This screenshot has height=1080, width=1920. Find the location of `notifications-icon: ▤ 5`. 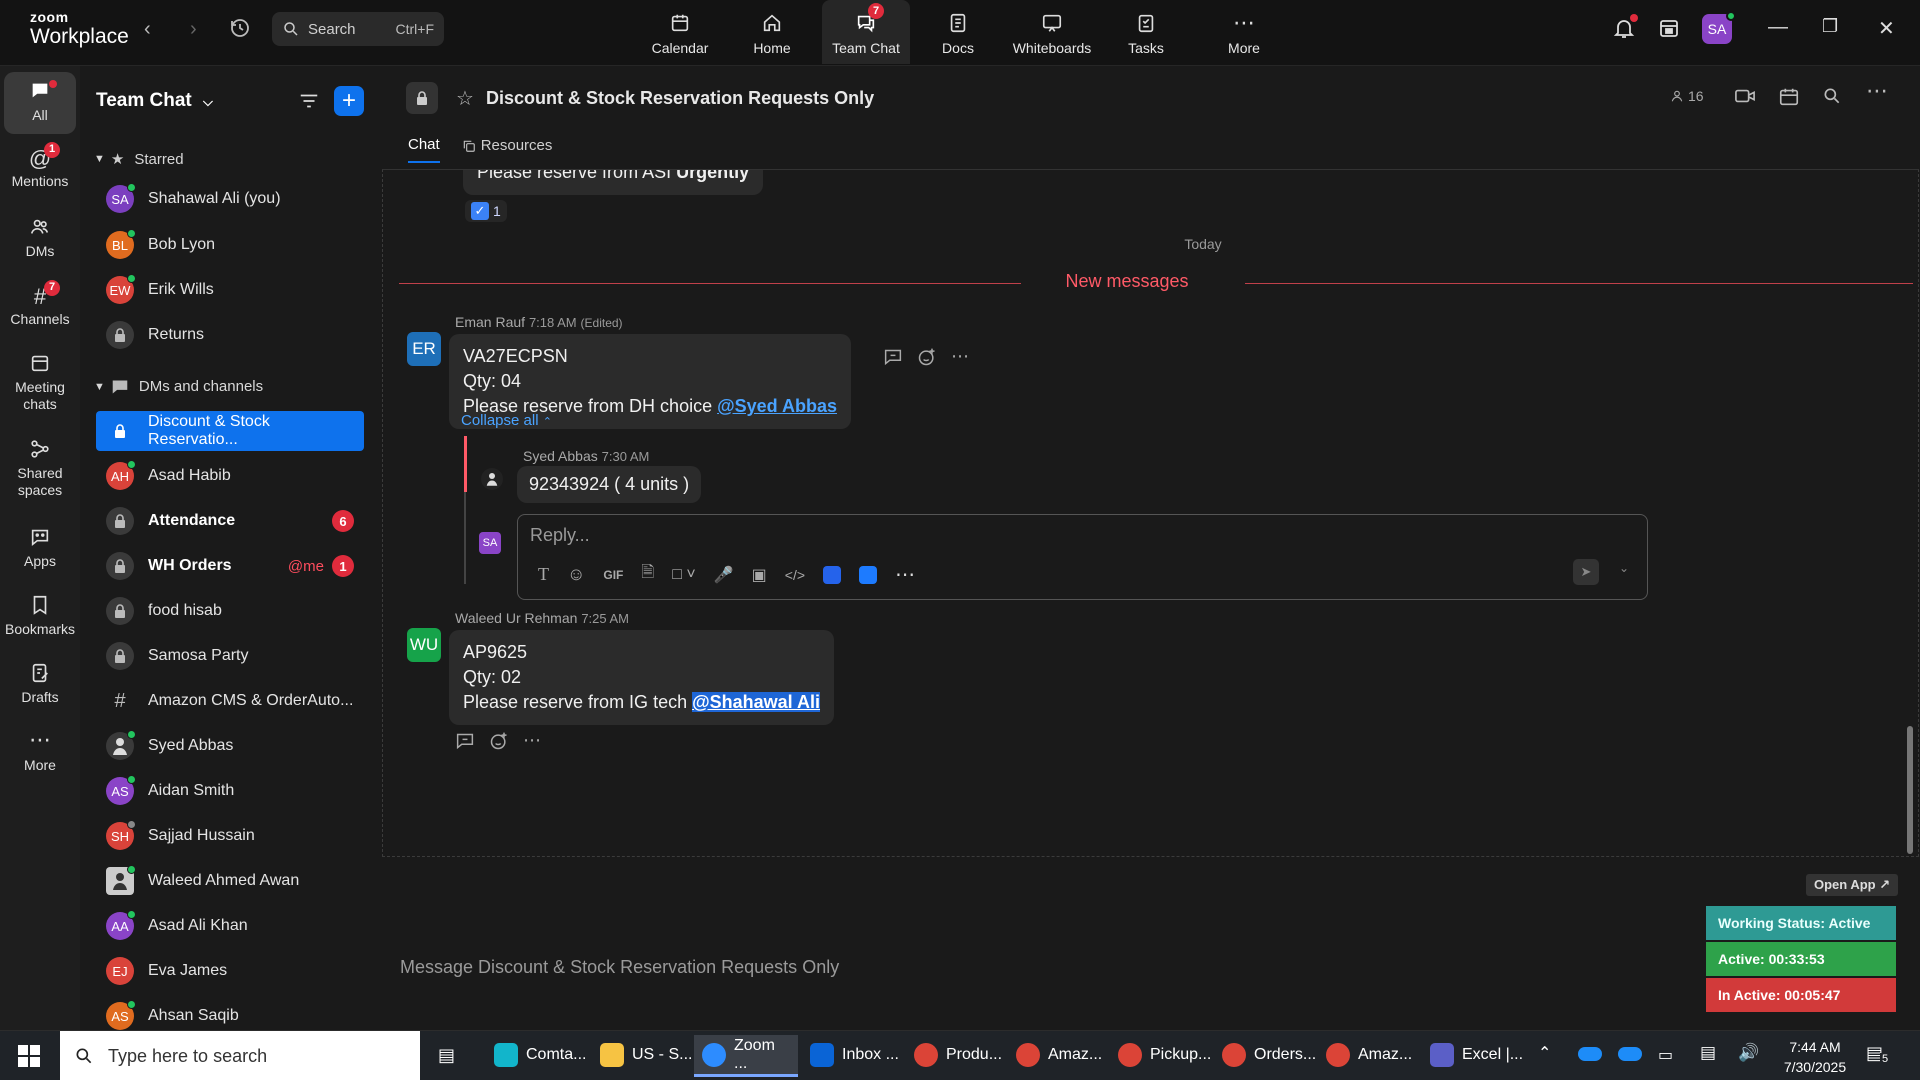

notifications-icon: ▤ 5 is located at coordinates (1878, 1054).